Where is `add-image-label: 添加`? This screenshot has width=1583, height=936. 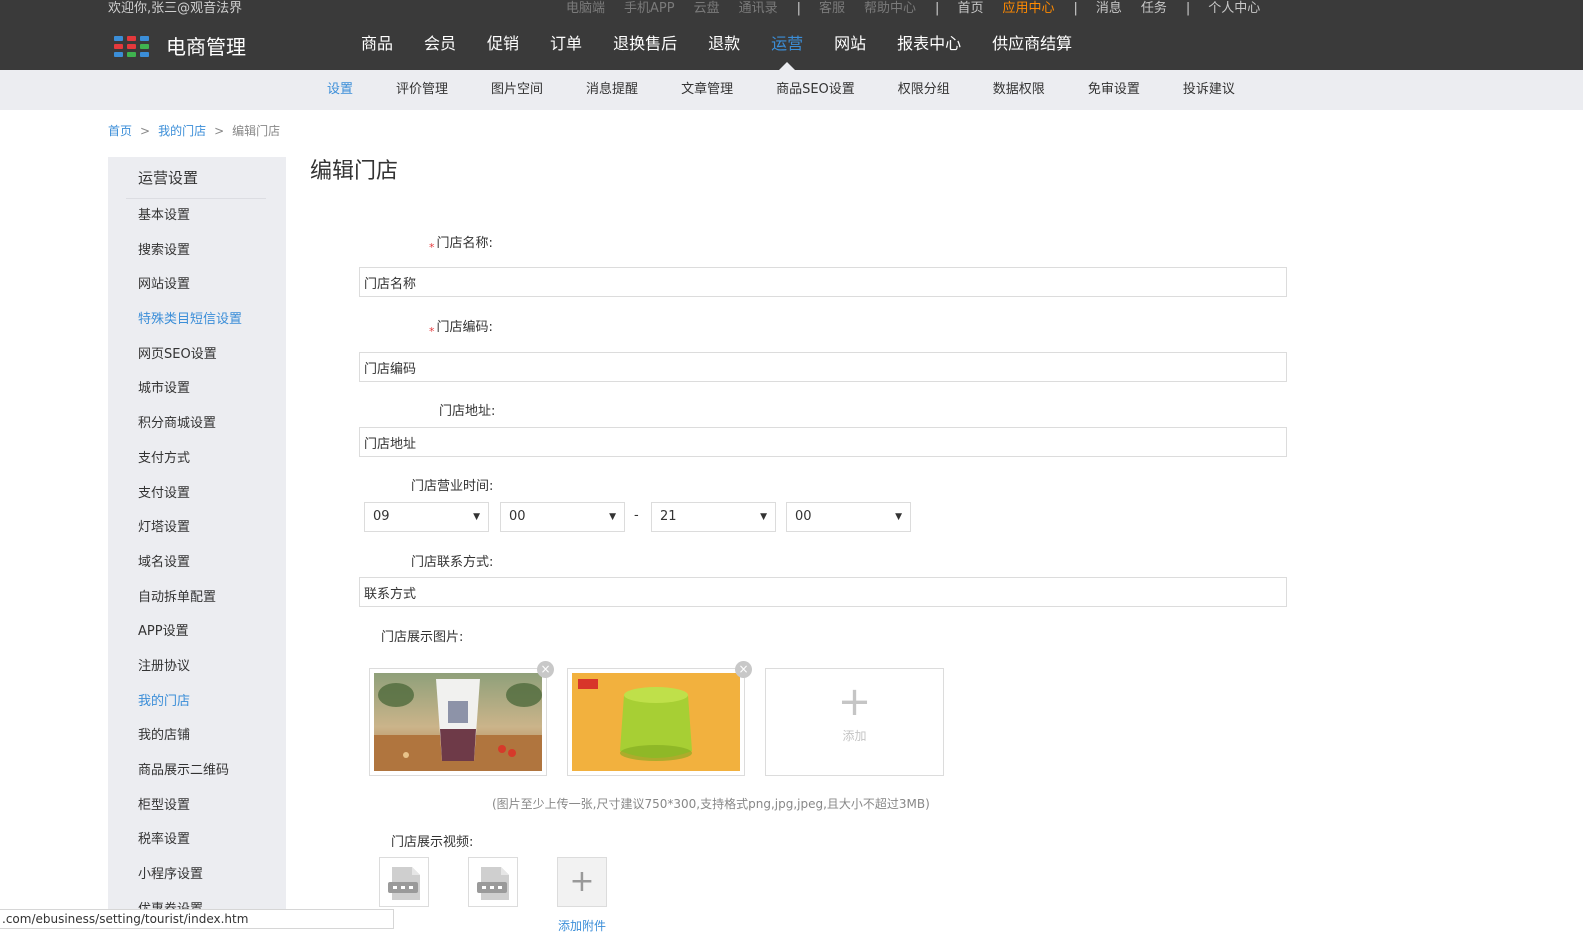
add-image-label: 添加 is located at coordinates (854, 736).